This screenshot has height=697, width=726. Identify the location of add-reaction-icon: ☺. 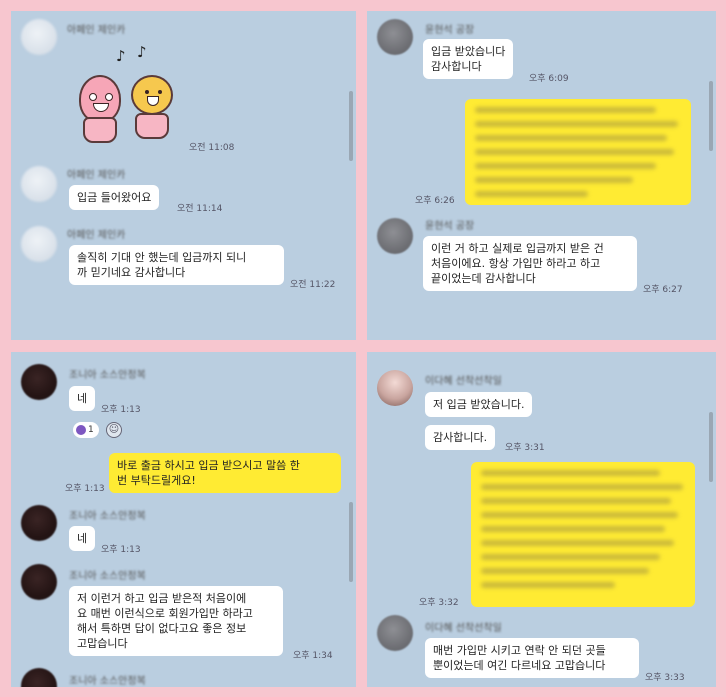
(114, 430).